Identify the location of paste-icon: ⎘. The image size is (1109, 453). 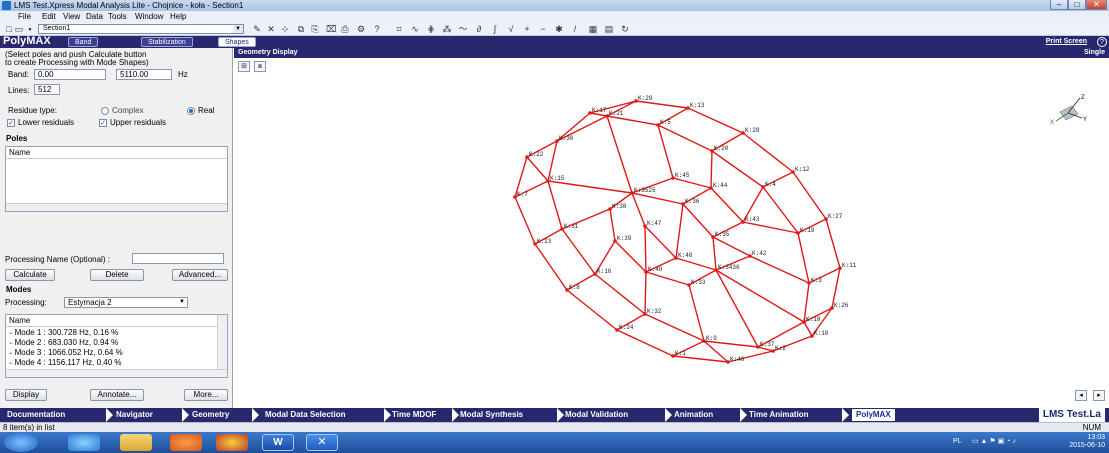
(315, 29).